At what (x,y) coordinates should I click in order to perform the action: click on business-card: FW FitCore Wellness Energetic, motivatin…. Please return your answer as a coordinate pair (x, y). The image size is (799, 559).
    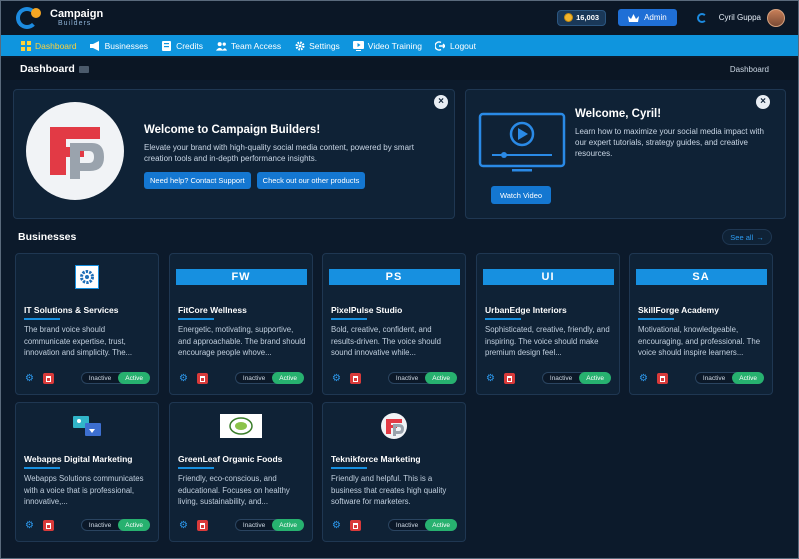
    Looking at the image, I should click on (241, 324).